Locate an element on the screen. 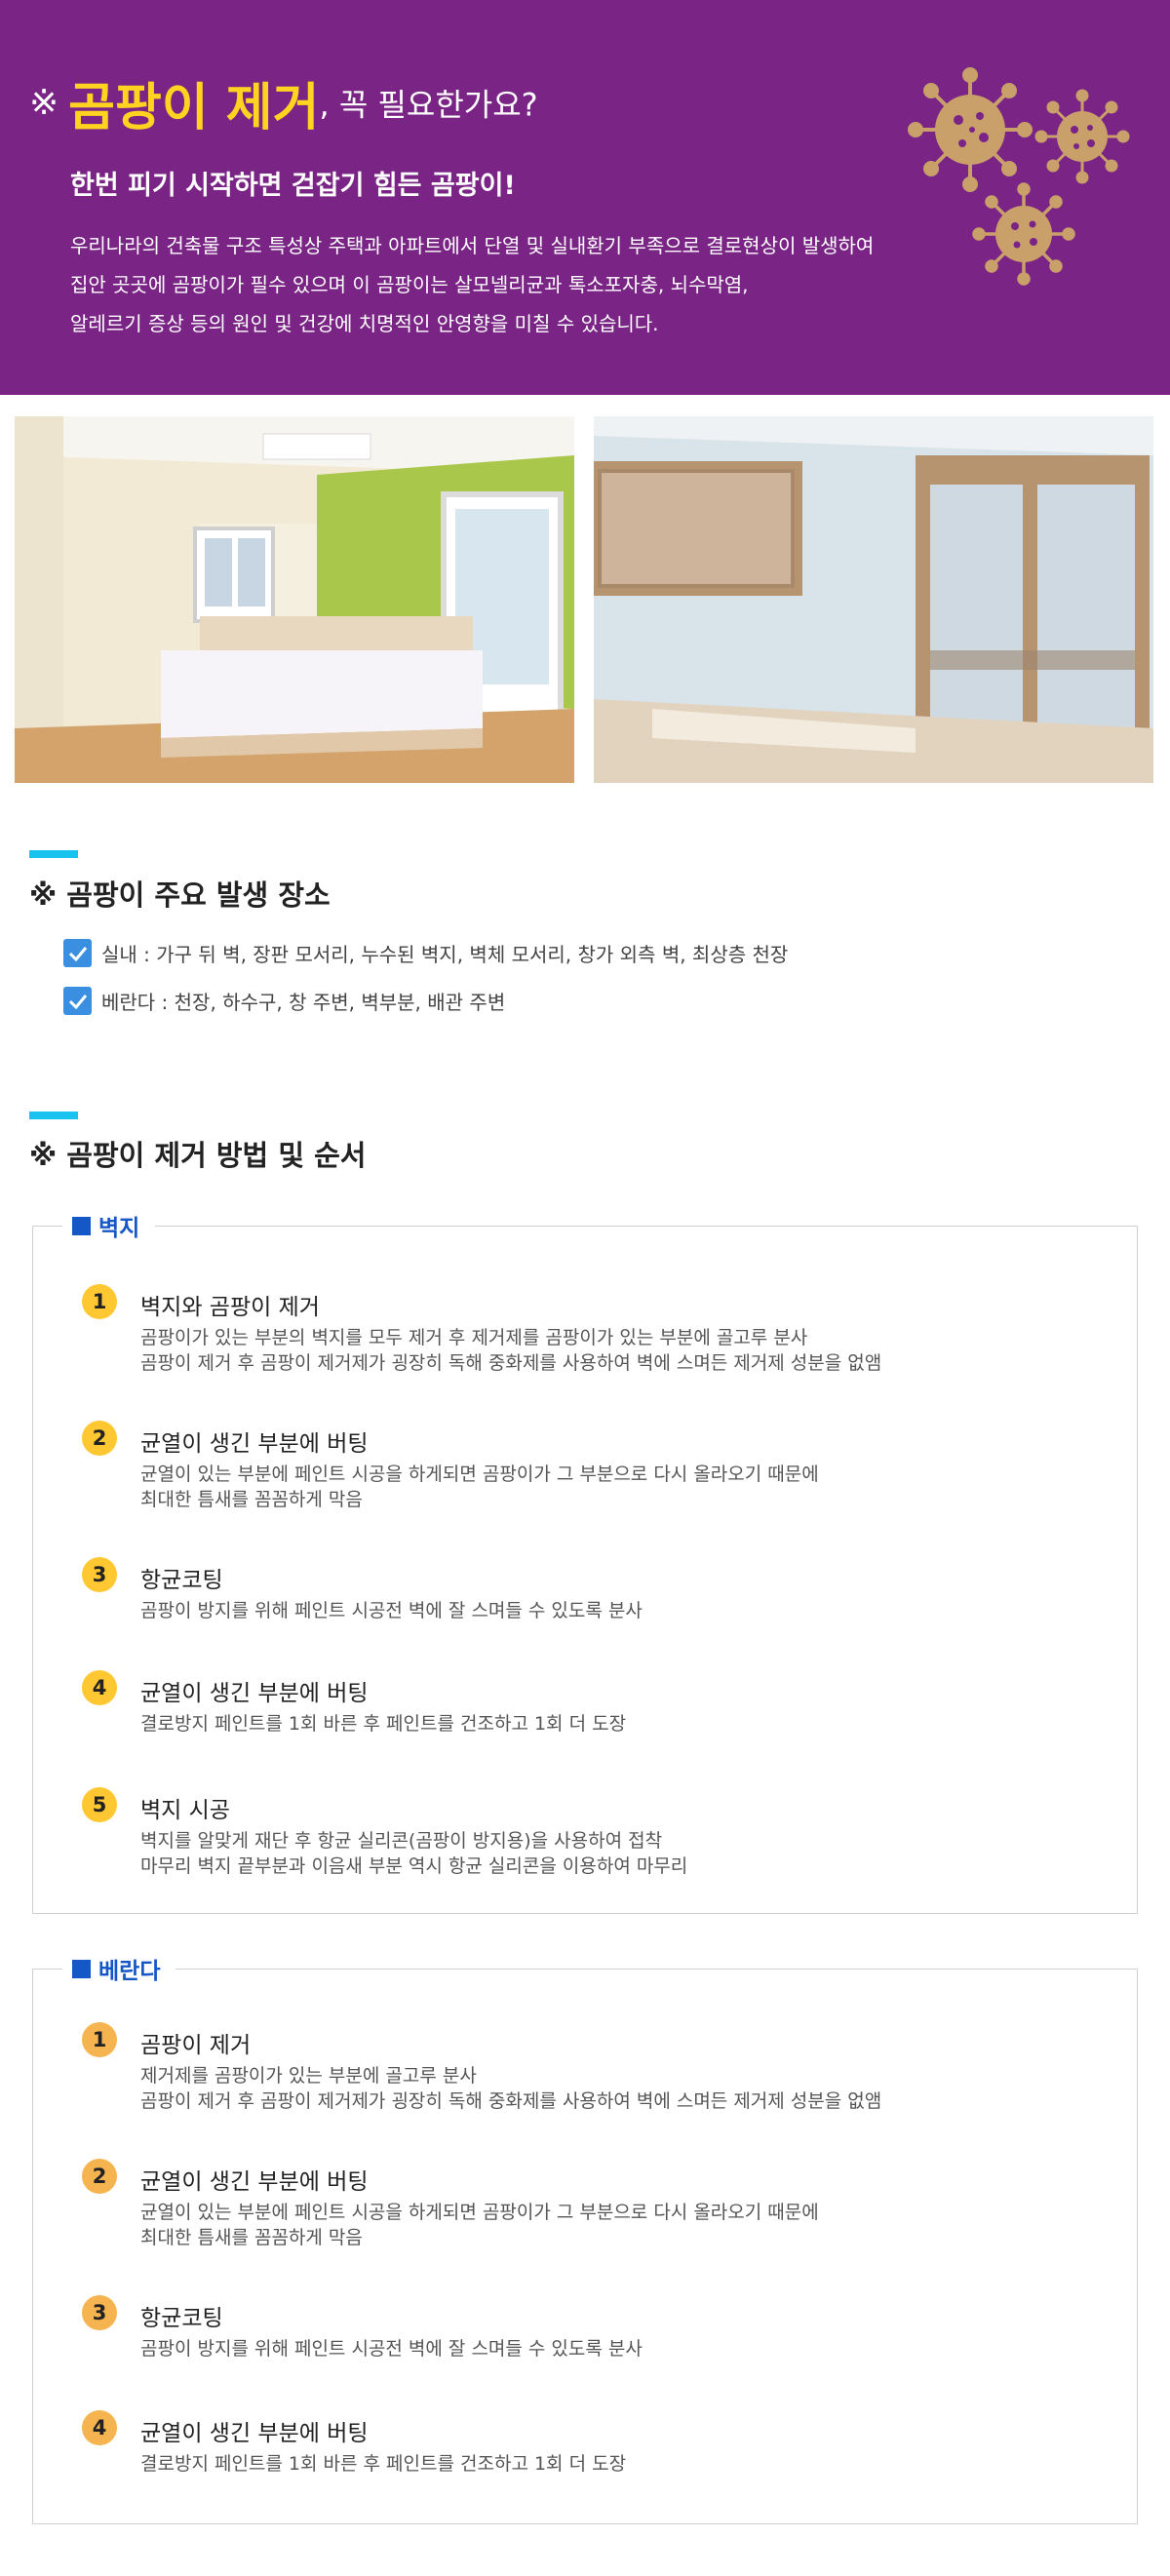 Image resolution: width=1170 pixels, height=2576 pixels. wall-group-label-text: 벽지 is located at coordinates (119, 1228).